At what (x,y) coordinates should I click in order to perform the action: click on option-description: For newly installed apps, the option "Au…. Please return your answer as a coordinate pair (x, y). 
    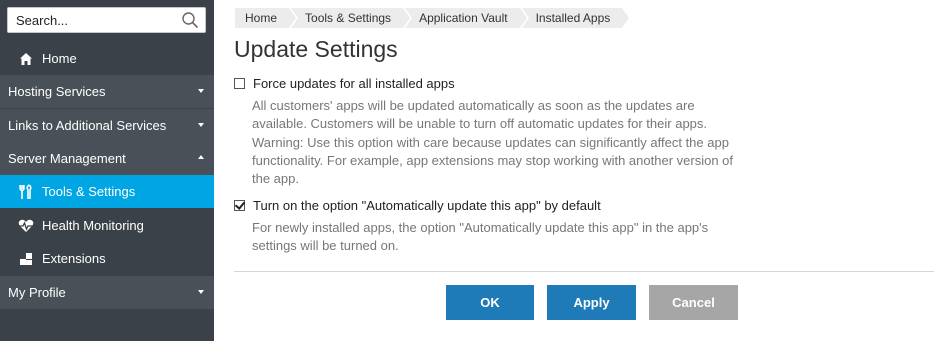
    Looking at the image, I should click on (480, 237).